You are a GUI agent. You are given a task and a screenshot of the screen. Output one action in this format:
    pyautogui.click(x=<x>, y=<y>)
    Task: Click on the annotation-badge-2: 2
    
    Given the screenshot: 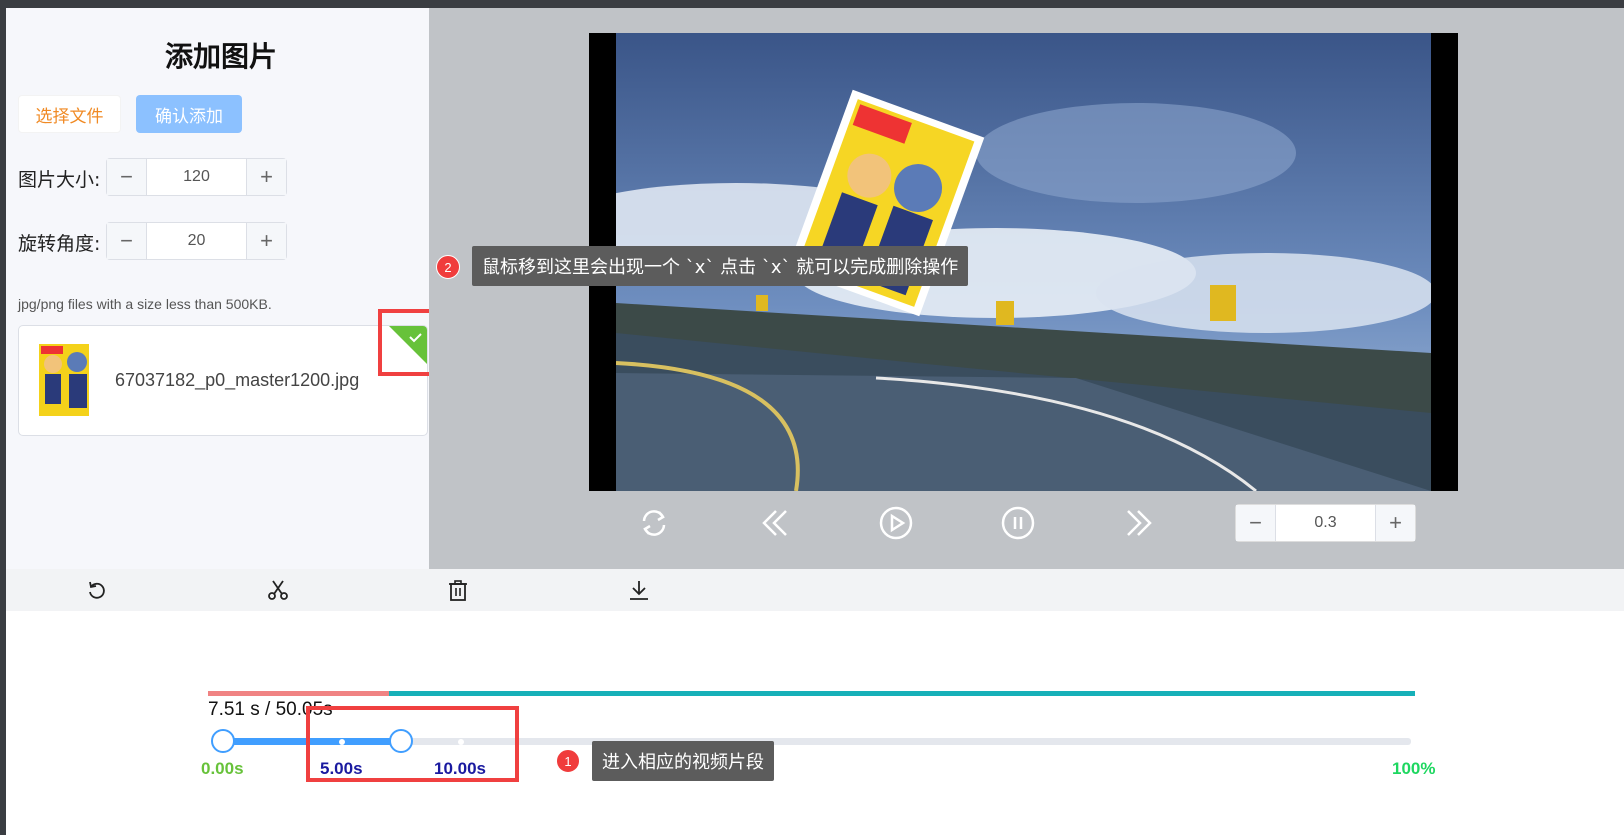 What is the action you would take?
    pyautogui.click(x=448, y=267)
    